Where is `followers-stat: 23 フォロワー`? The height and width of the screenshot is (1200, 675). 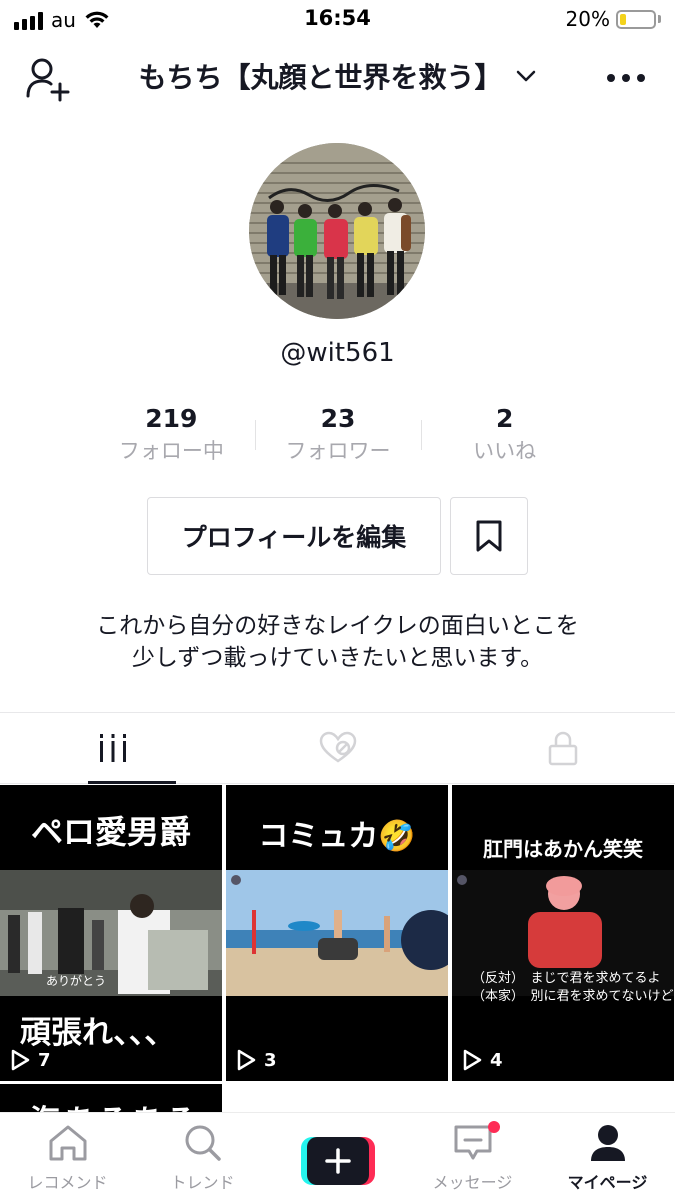 followers-stat: 23 フォロワー is located at coordinates (338, 437).